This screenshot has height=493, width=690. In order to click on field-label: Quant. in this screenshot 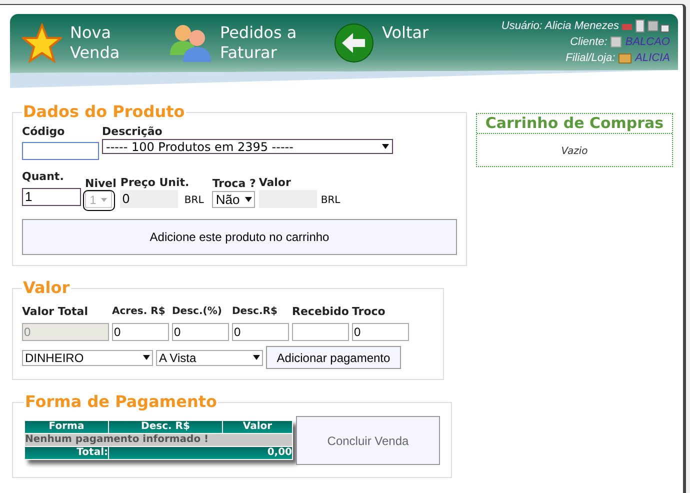, I will do `click(43, 177)`.